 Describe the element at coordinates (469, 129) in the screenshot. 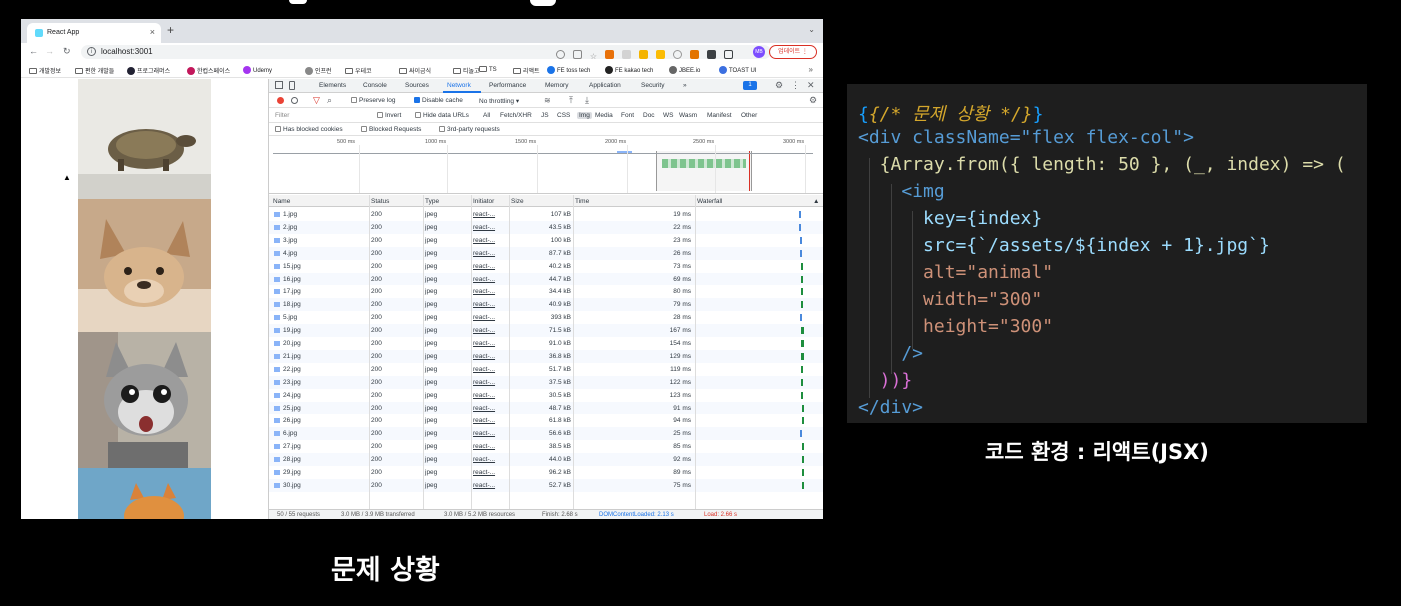

I see `third-party-checkbox: 3rd-party requests` at that location.